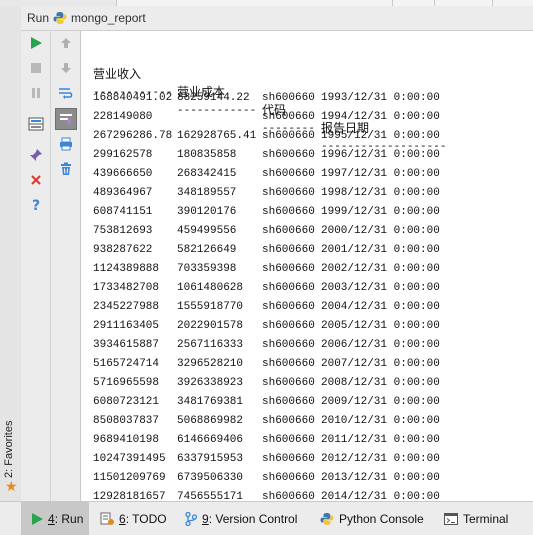 The height and width of the screenshot is (535, 533). Describe the element at coordinates (213, 98) in the screenshot. I see `cost-cell: 88259144.22` at that location.